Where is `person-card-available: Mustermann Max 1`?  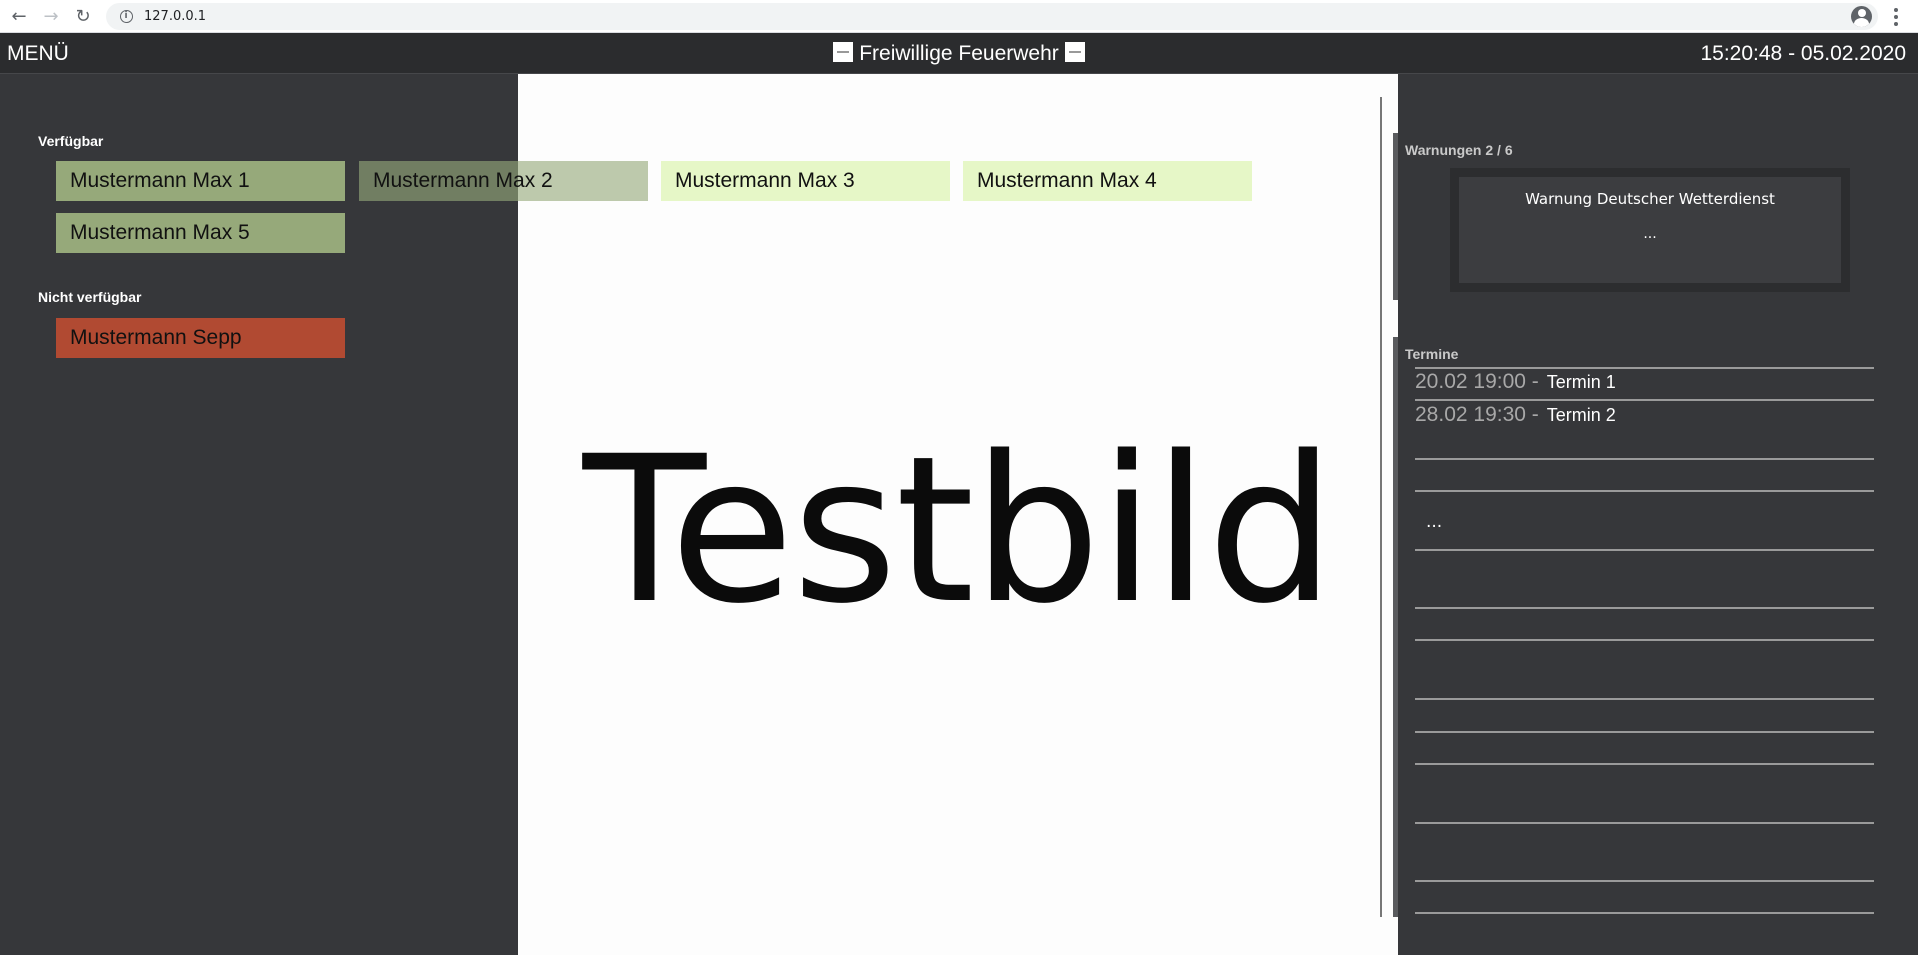
person-card-available: Mustermann Max 1 is located at coordinates (200, 181).